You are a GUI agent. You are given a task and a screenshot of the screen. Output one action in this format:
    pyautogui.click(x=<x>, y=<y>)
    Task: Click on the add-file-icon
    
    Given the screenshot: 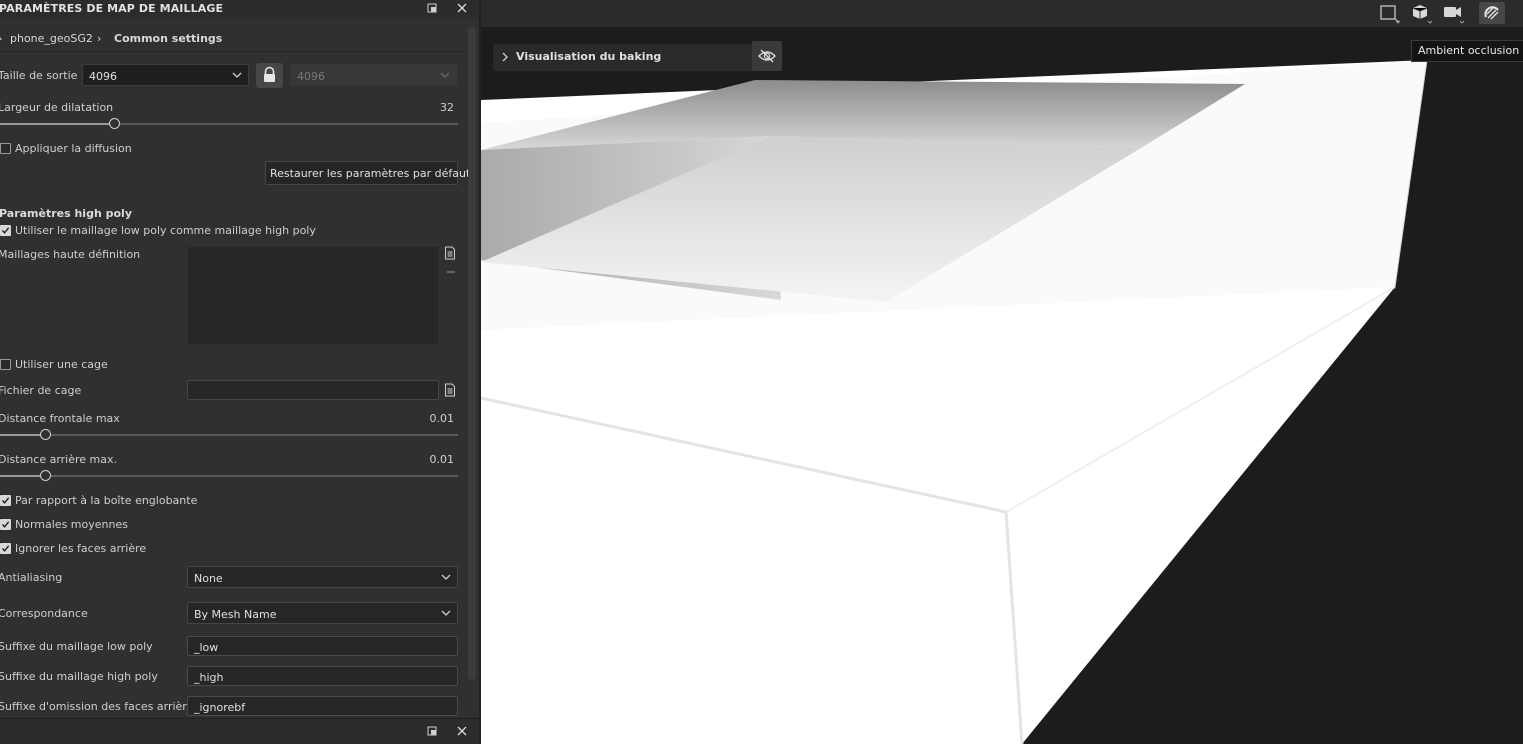 What is the action you would take?
    pyautogui.click(x=450, y=254)
    